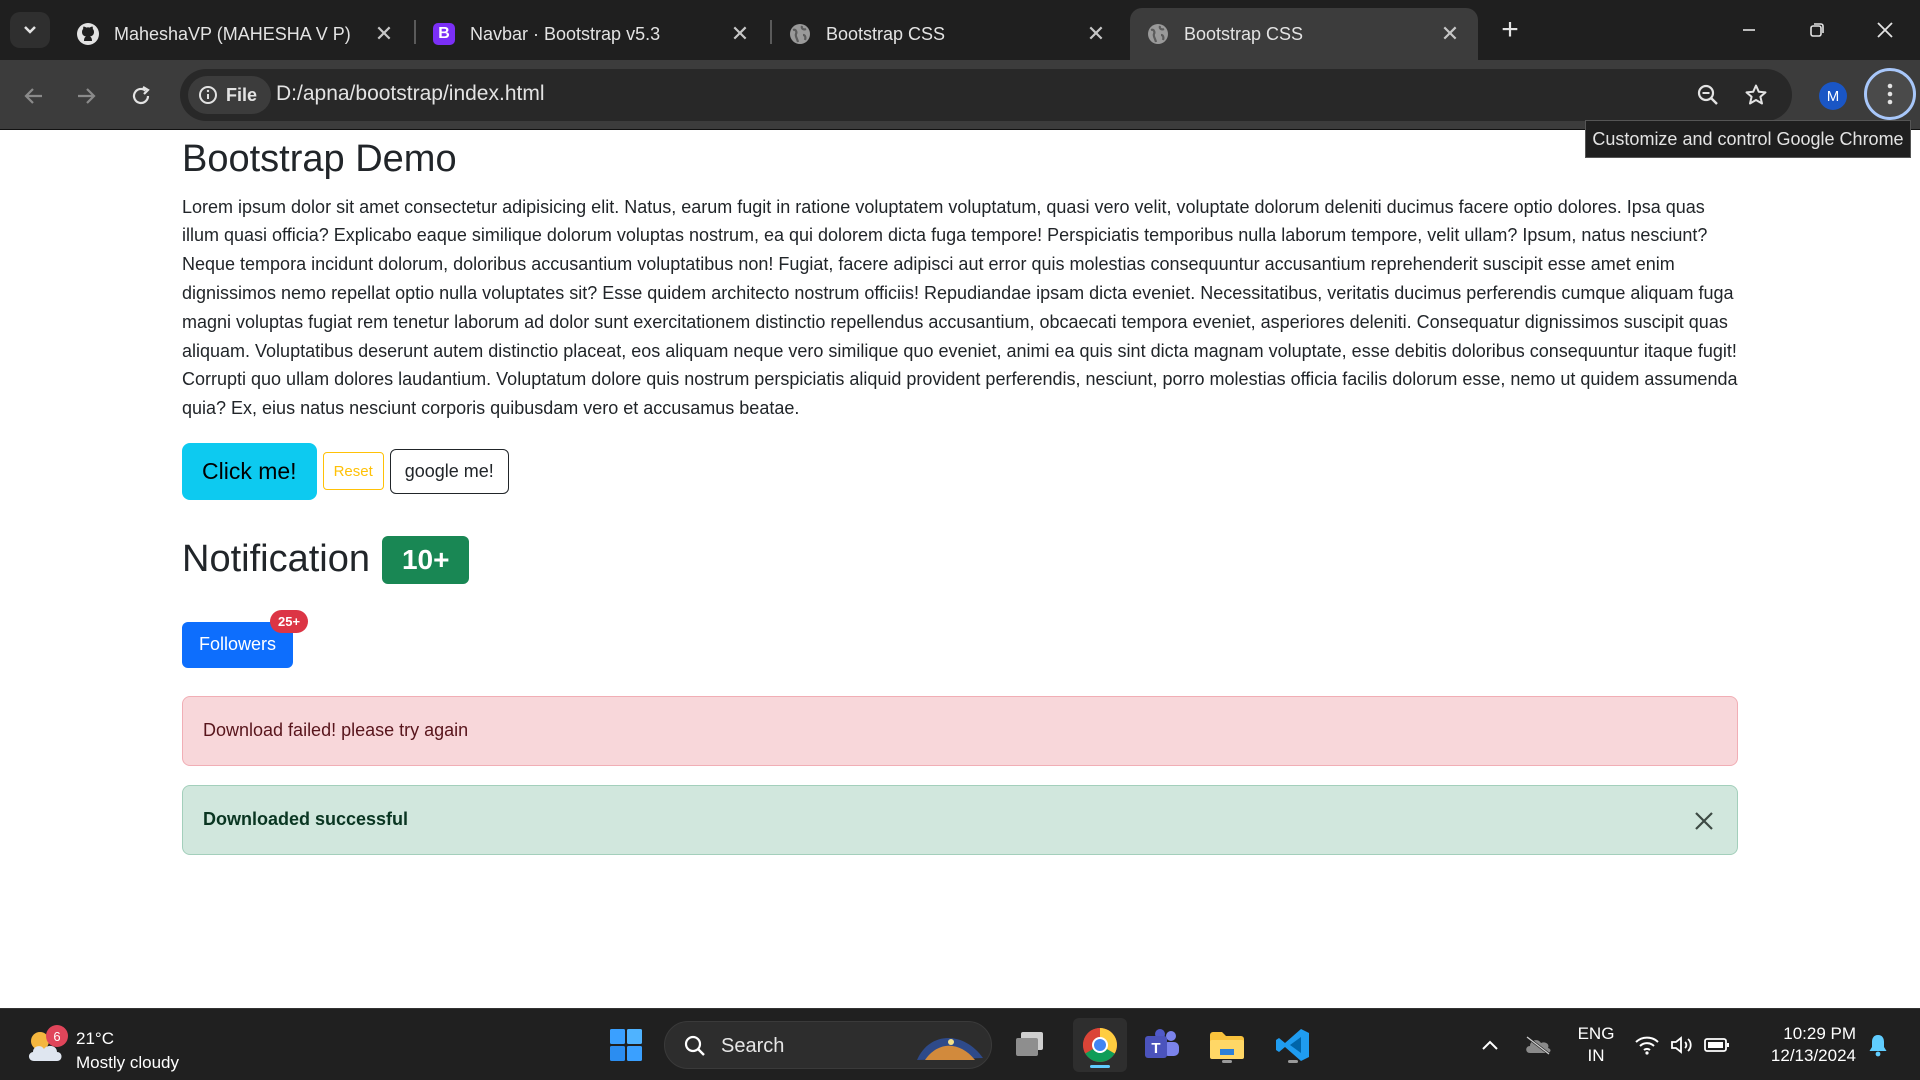 The width and height of the screenshot is (1920, 1080). I want to click on battery-icon, so click(1716, 1045).